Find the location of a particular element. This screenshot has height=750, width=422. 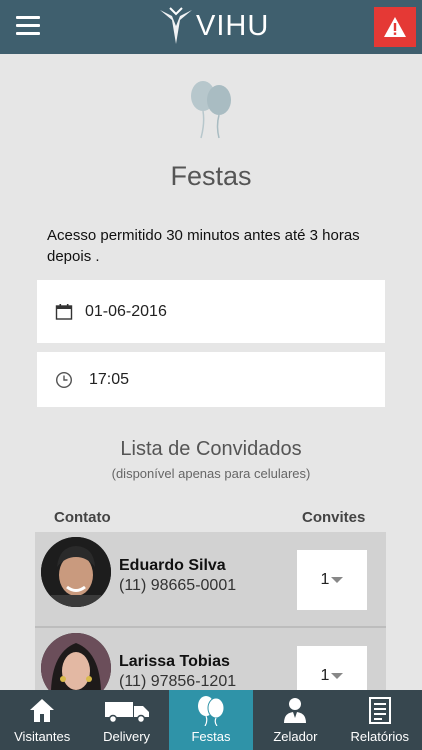

brand-logo: VIHU is located at coordinates (213, 26).